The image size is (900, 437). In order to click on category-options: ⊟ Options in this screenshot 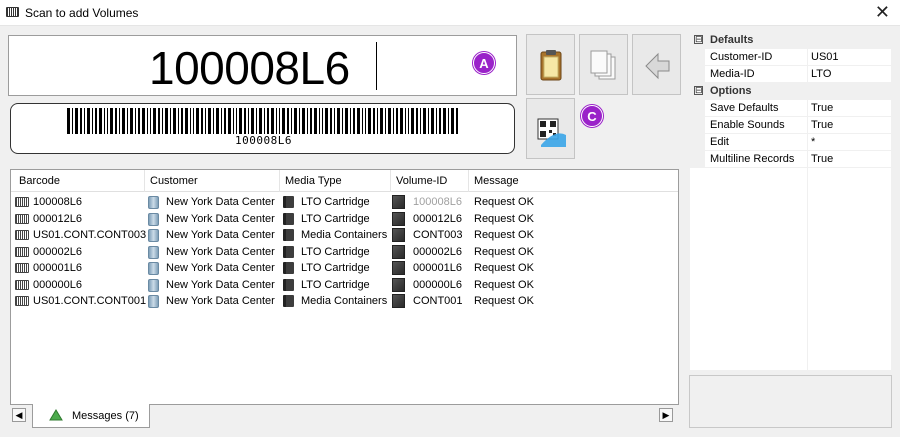, I will do `click(791, 91)`.